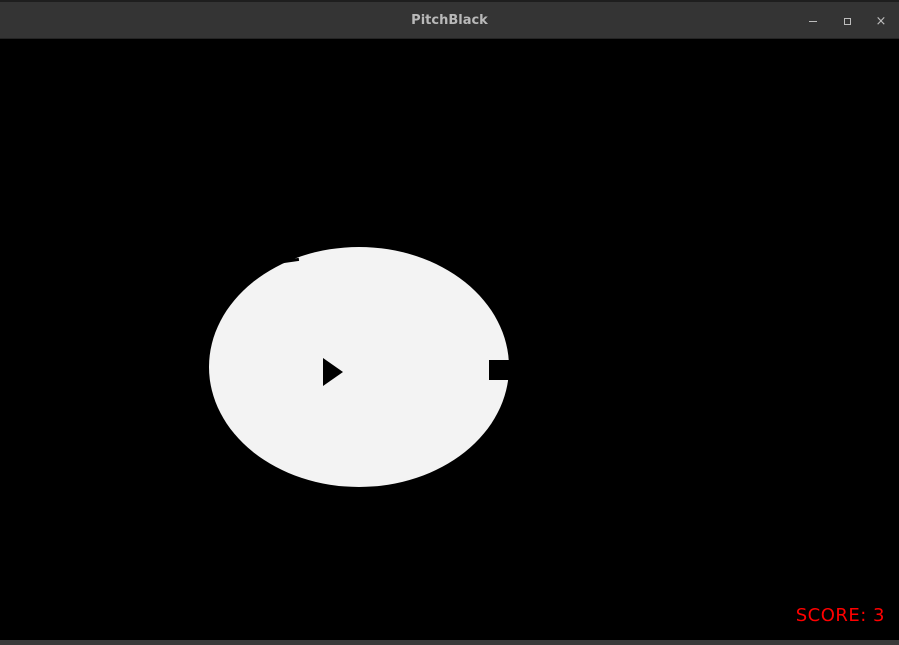 This screenshot has height=645, width=899. I want to click on player-triangle-icon, so click(333, 372).